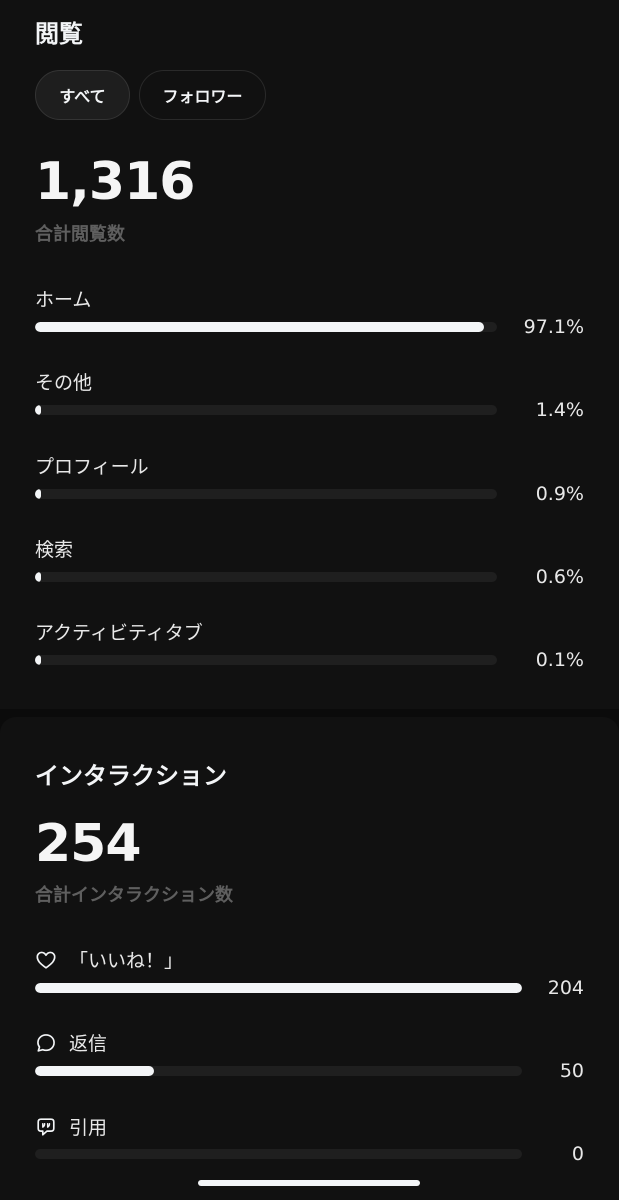 Image resolution: width=619 pixels, height=1200 pixels. Describe the element at coordinates (577, 1154) in the screenshot. I see `interactions-row-quotes-value: 0` at that location.